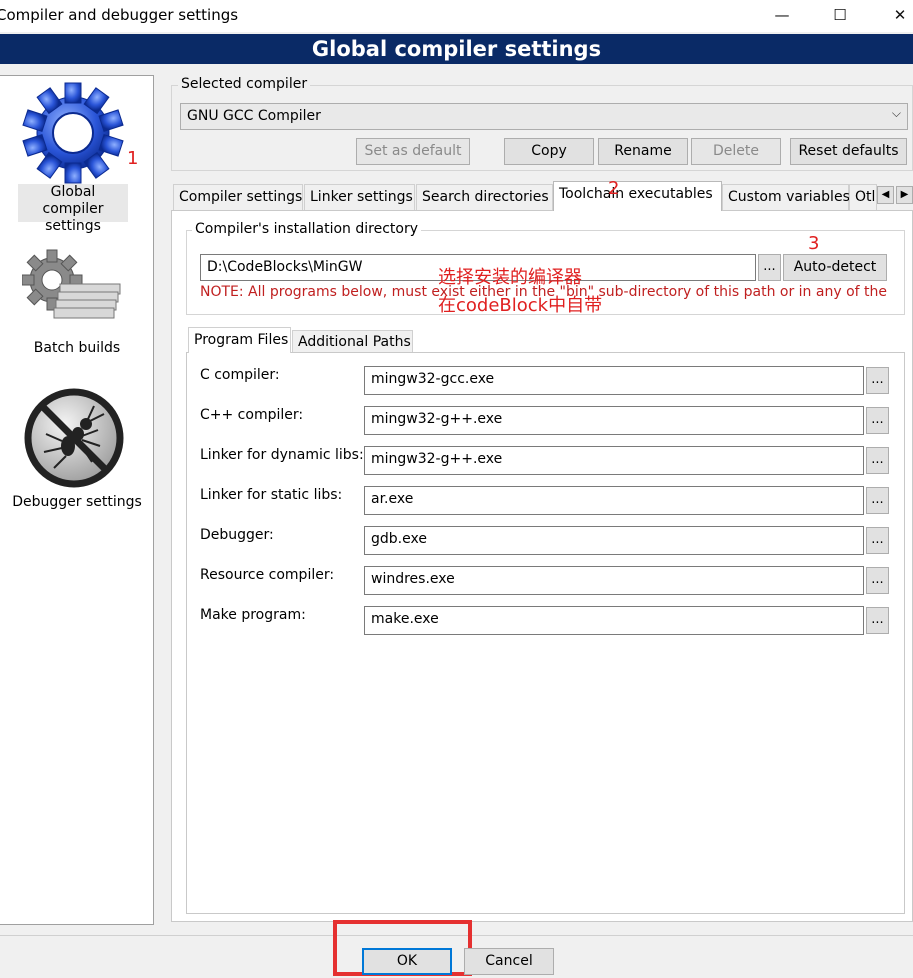 This screenshot has width=913, height=978. What do you see at coordinates (614, 500) in the screenshot?
I see `program-input: ar.exe` at bounding box center [614, 500].